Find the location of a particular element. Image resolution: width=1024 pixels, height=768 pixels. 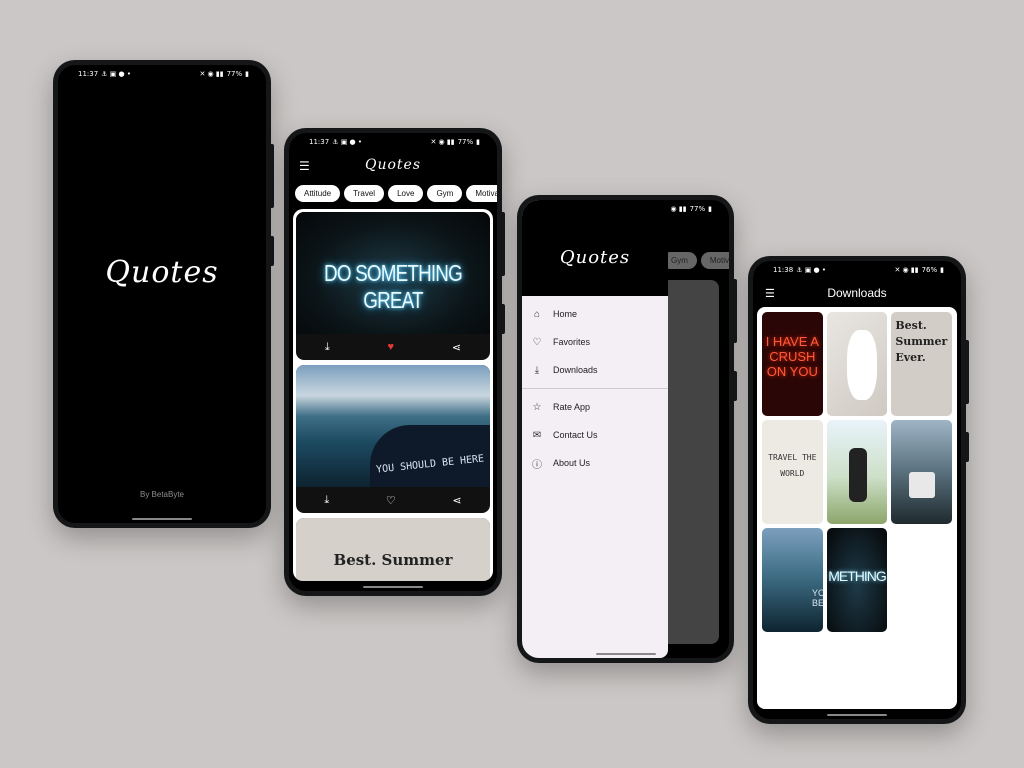

byline: By BetaByte is located at coordinates (162, 494).